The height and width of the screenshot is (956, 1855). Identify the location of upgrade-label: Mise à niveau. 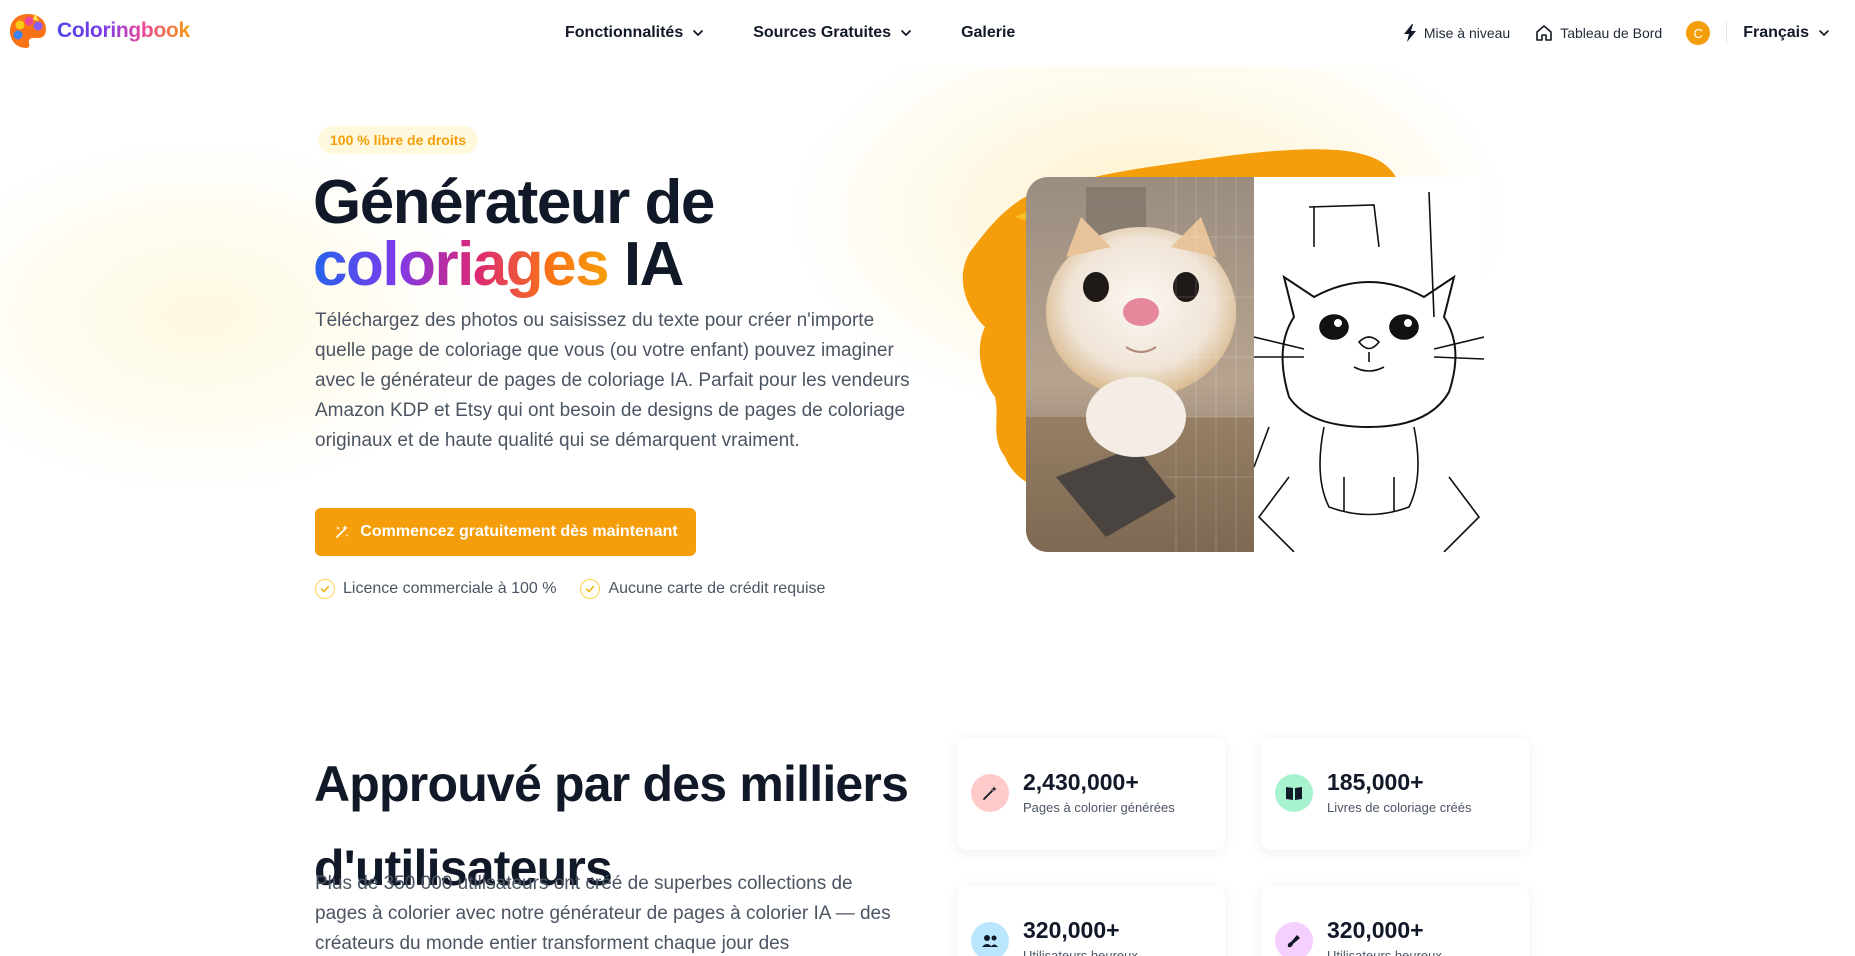
(1467, 33).